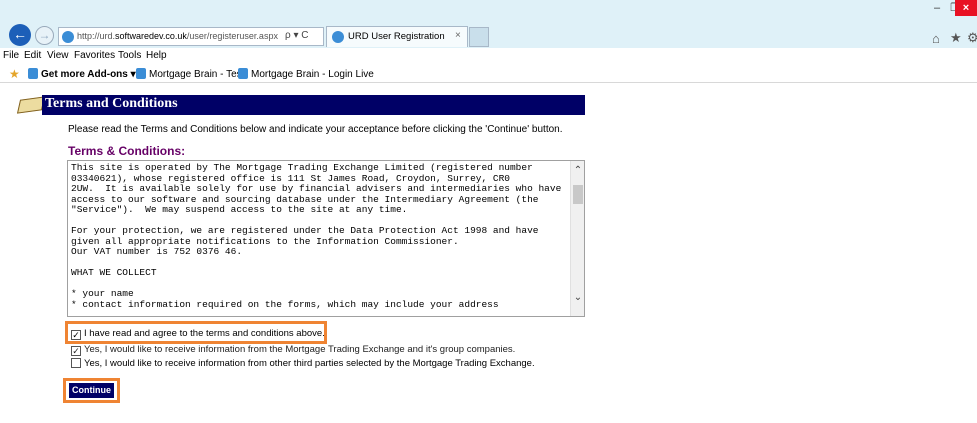 The width and height of the screenshot is (977, 423). I want to click on tab-urd-user-registration: URD User Registration ×, so click(397, 36).